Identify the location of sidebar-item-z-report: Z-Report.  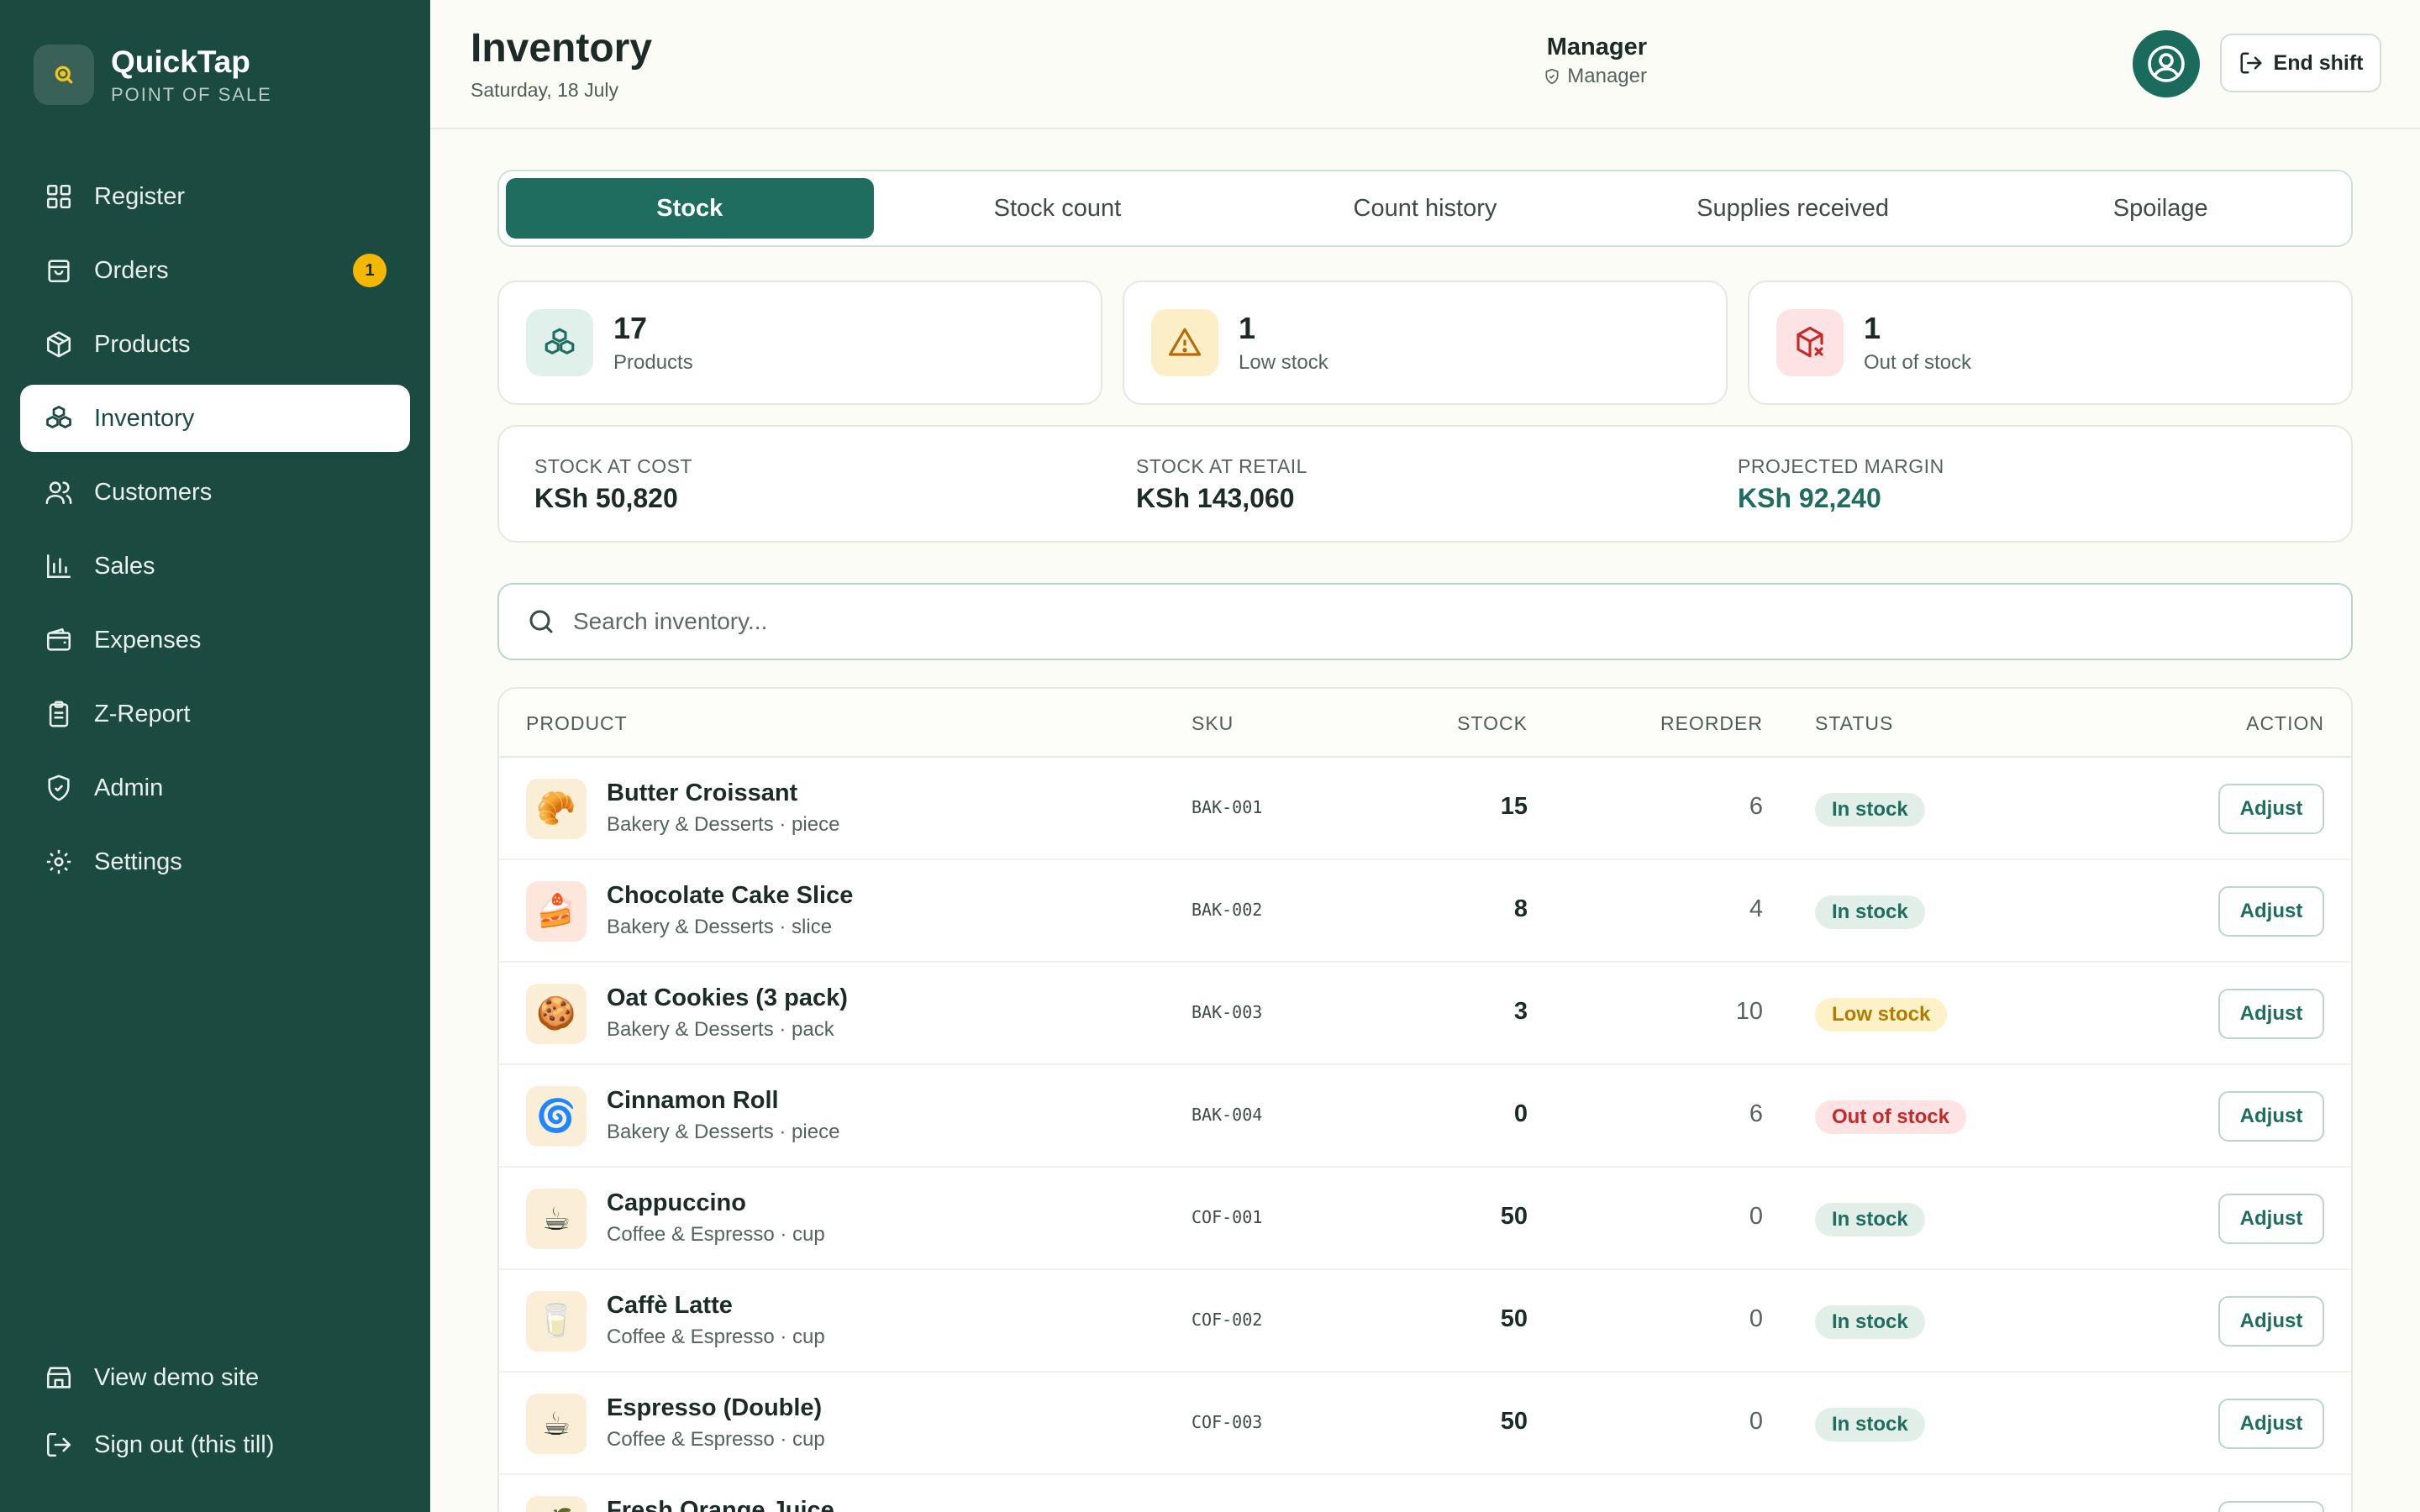
(215, 714).